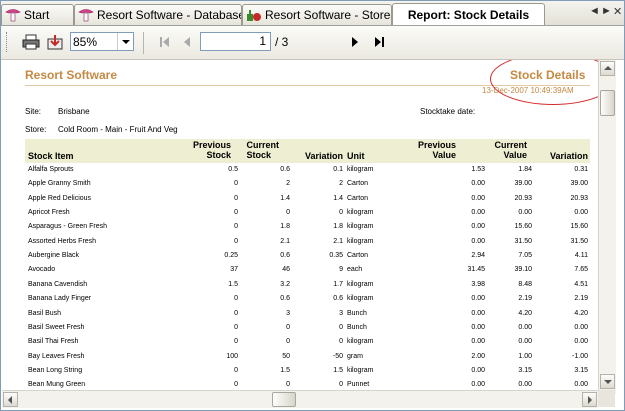 The height and width of the screenshot is (411, 625). What do you see at coordinates (232, 356) in the screenshot?
I see `cell-previous-stock: 100` at bounding box center [232, 356].